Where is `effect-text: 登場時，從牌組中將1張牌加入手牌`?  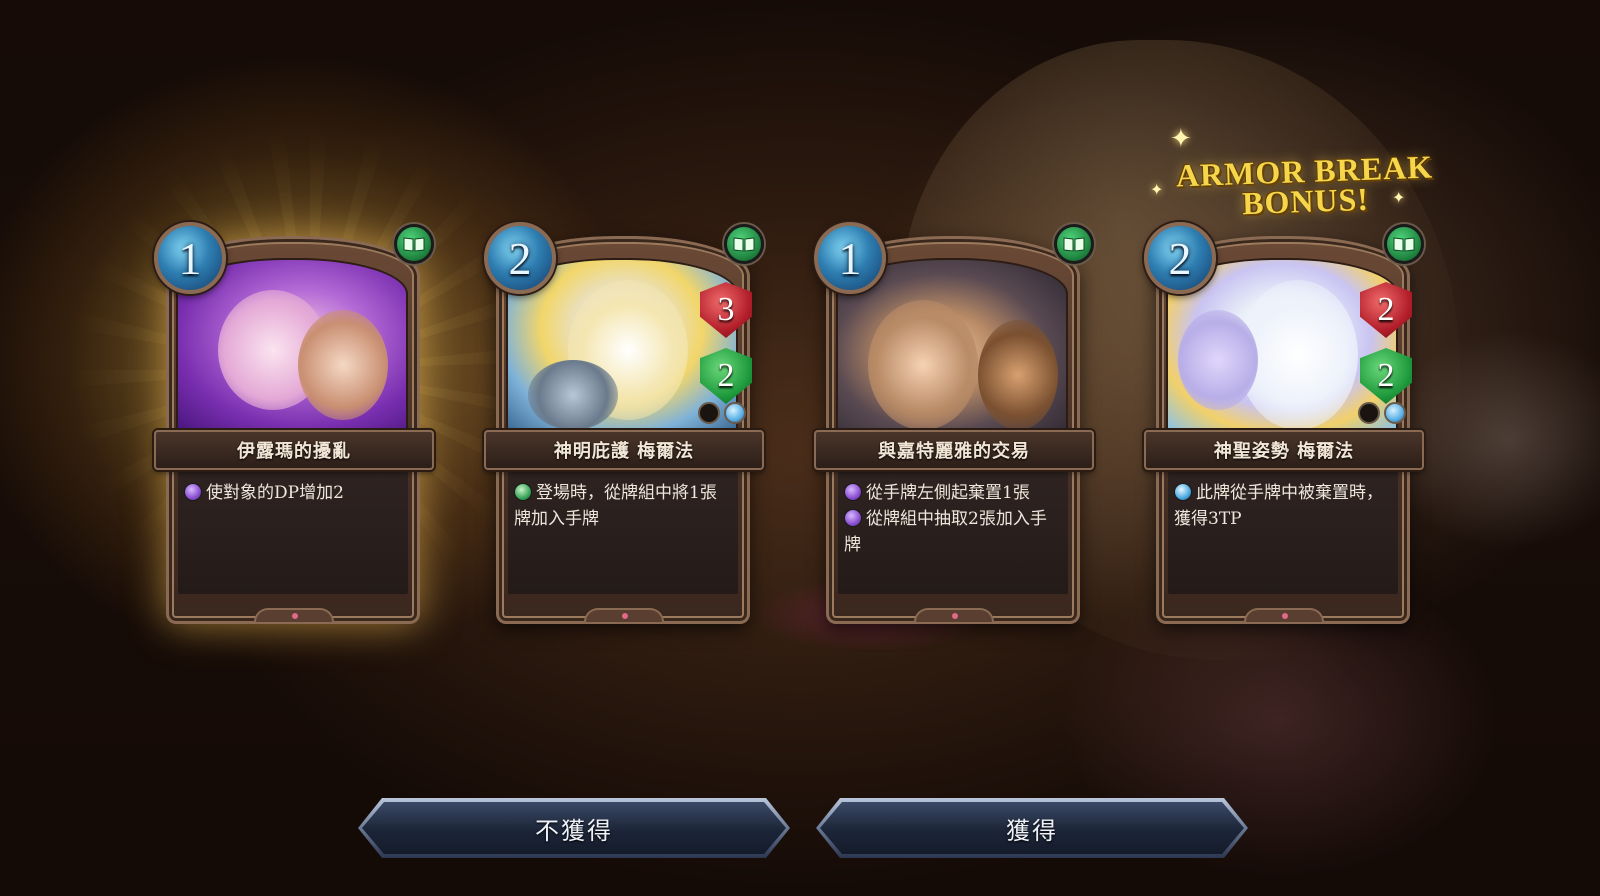 effect-text: 登場時，從牌組中將1張牌加入手牌 is located at coordinates (615, 506).